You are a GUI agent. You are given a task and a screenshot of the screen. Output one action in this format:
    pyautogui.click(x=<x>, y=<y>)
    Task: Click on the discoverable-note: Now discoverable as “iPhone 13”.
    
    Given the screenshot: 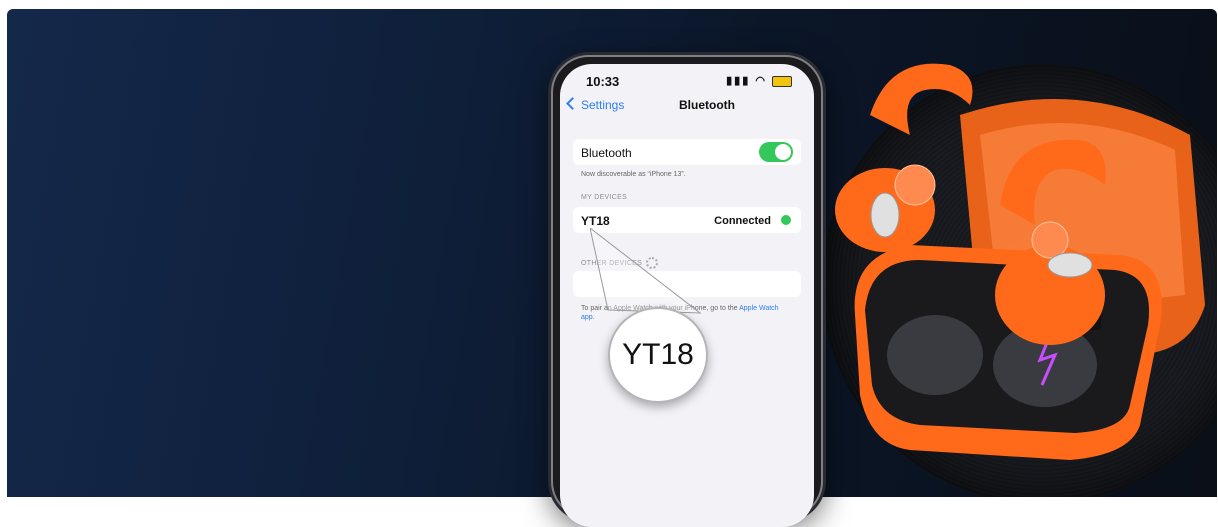 What is the action you would take?
    pyautogui.click(x=633, y=174)
    